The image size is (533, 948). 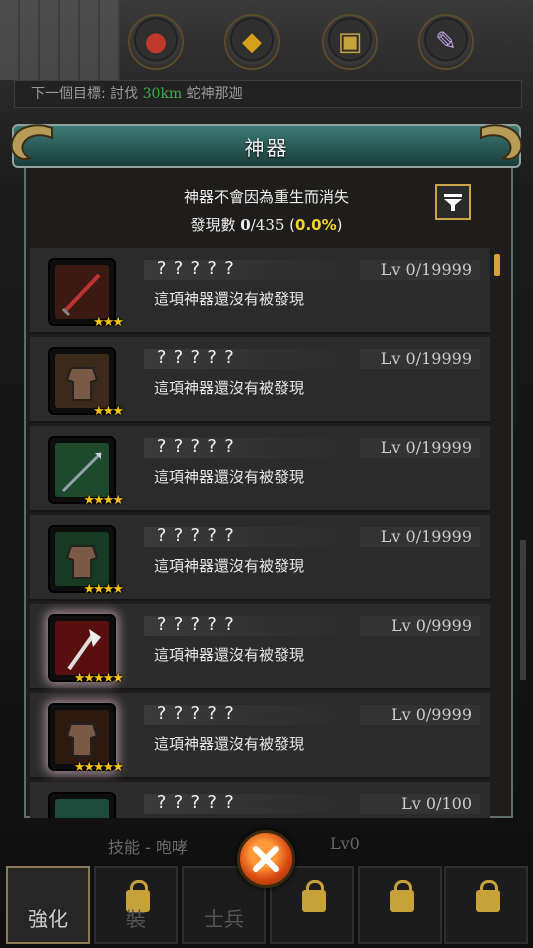 I want to click on header-ornament-left, so click(x=32, y=146).